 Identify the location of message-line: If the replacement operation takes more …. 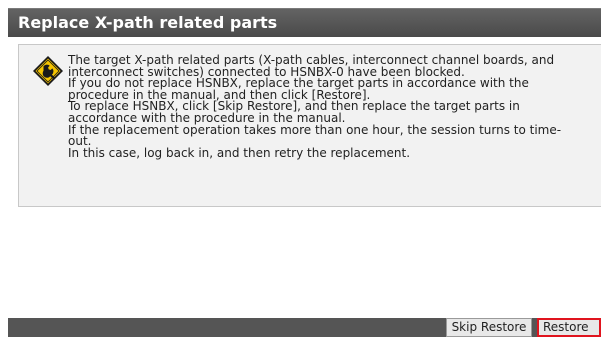
(315, 129).